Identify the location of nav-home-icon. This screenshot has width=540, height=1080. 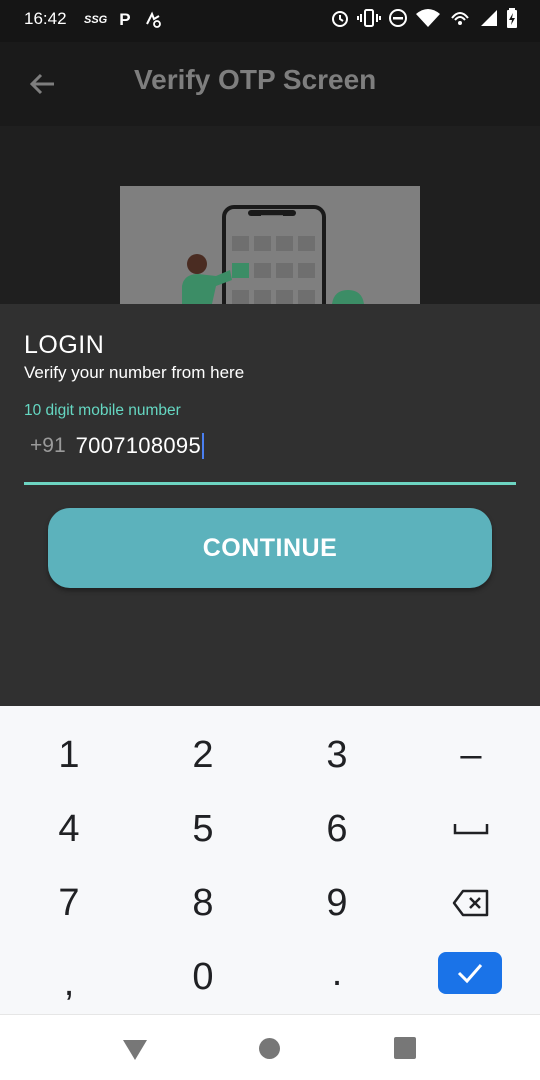
(269, 1048).